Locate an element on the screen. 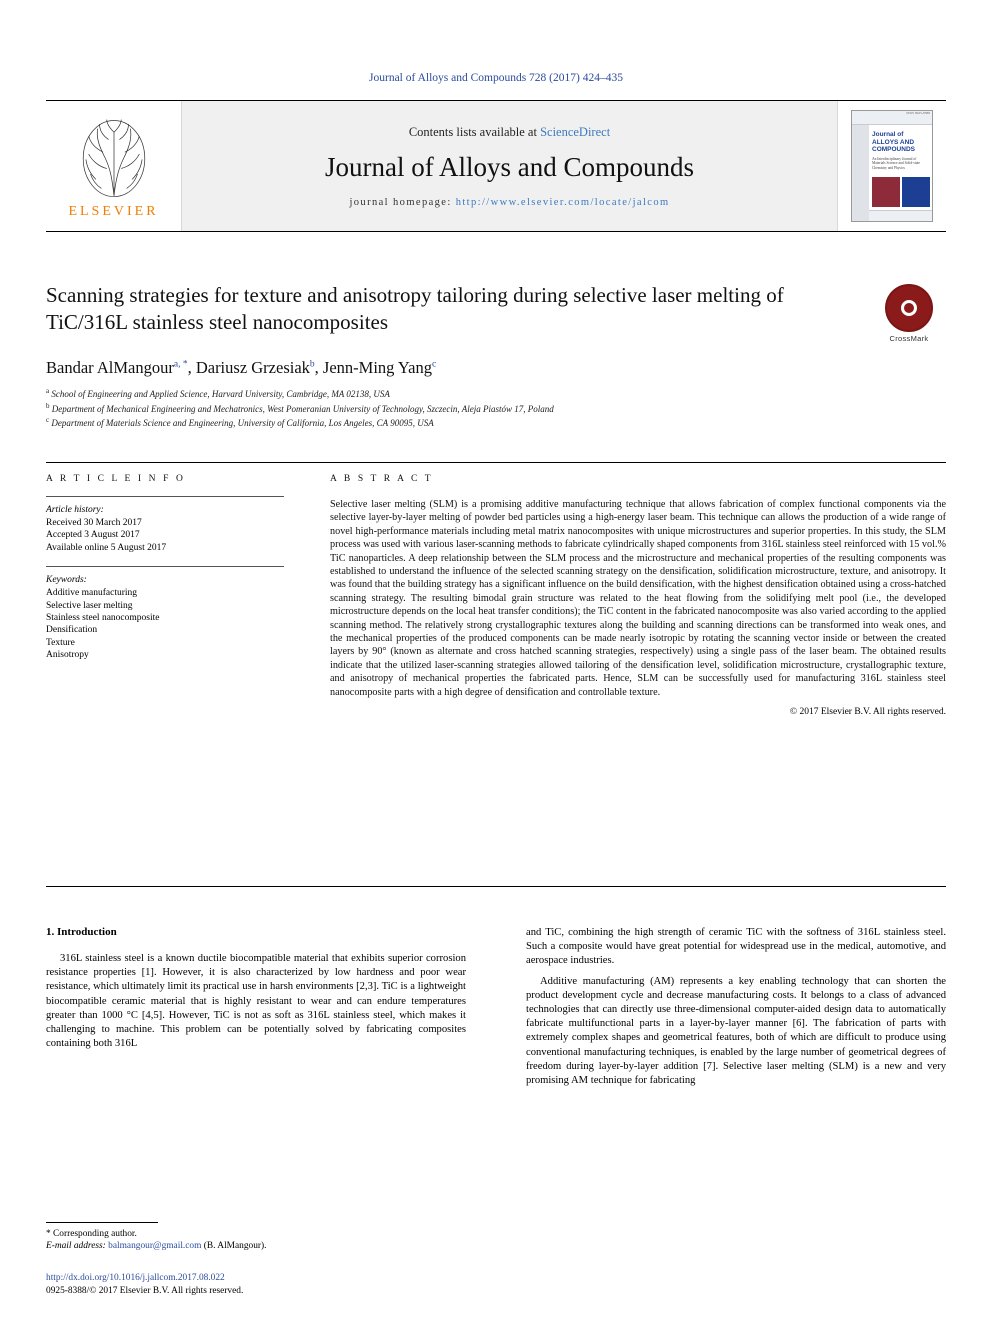 The height and width of the screenshot is (1323, 992). author-2: Jenn-Ming Yang is located at coordinates (377, 367).